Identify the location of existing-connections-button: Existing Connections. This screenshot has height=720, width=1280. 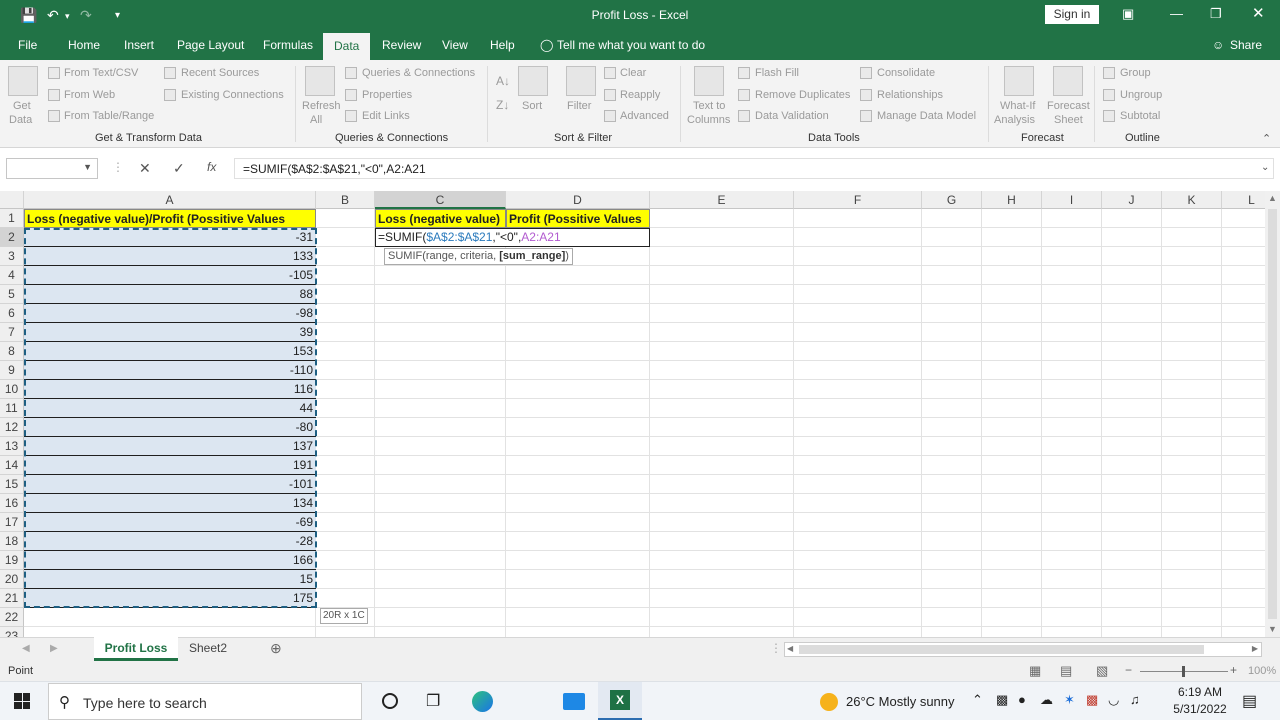
(232, 95).